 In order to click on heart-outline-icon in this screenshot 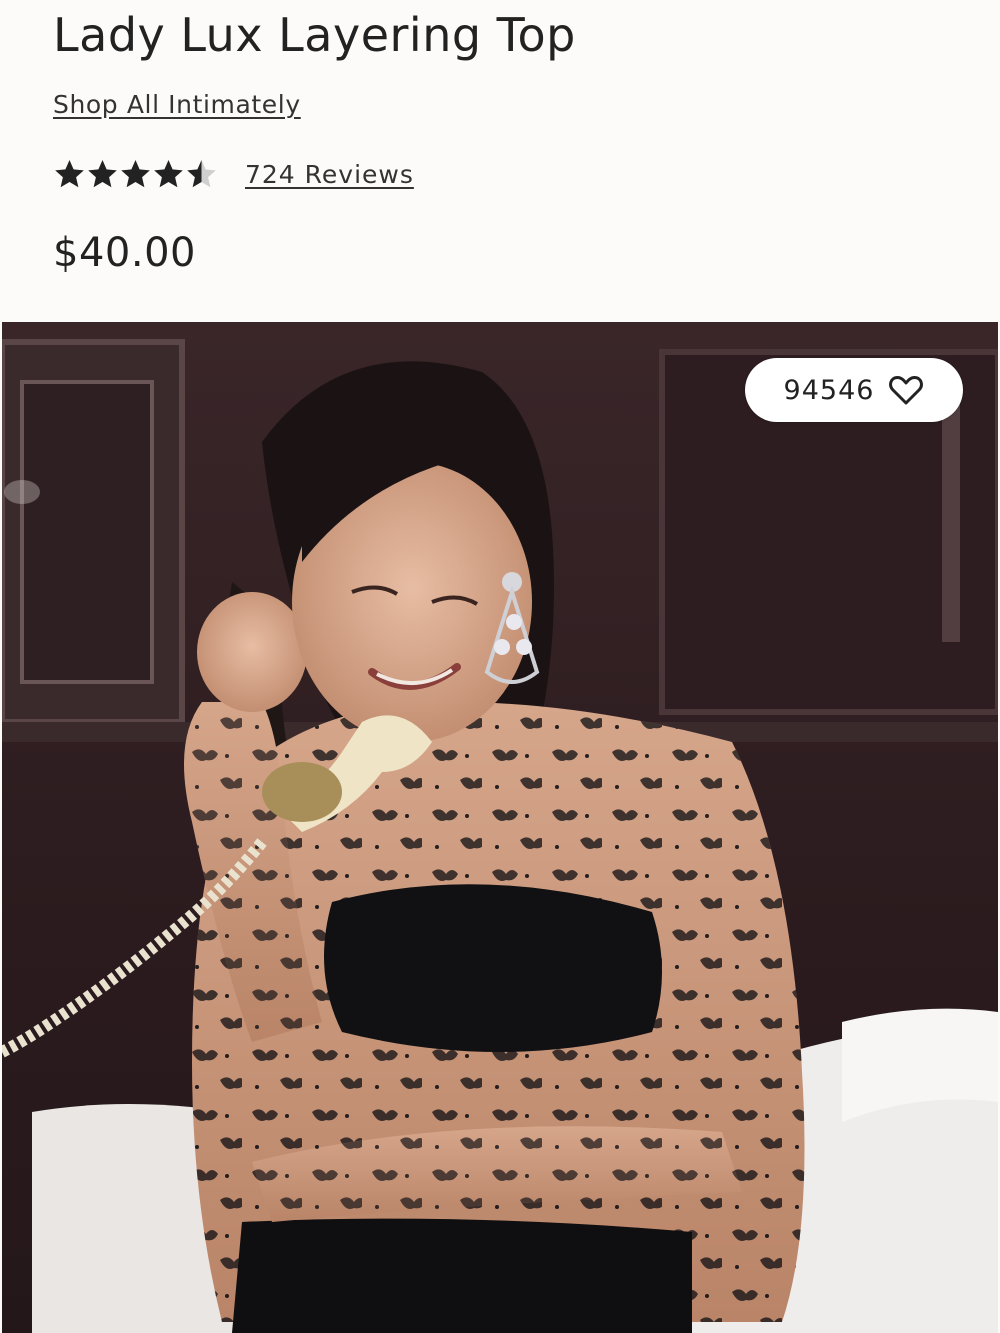, I will do `click(906, 390)`.